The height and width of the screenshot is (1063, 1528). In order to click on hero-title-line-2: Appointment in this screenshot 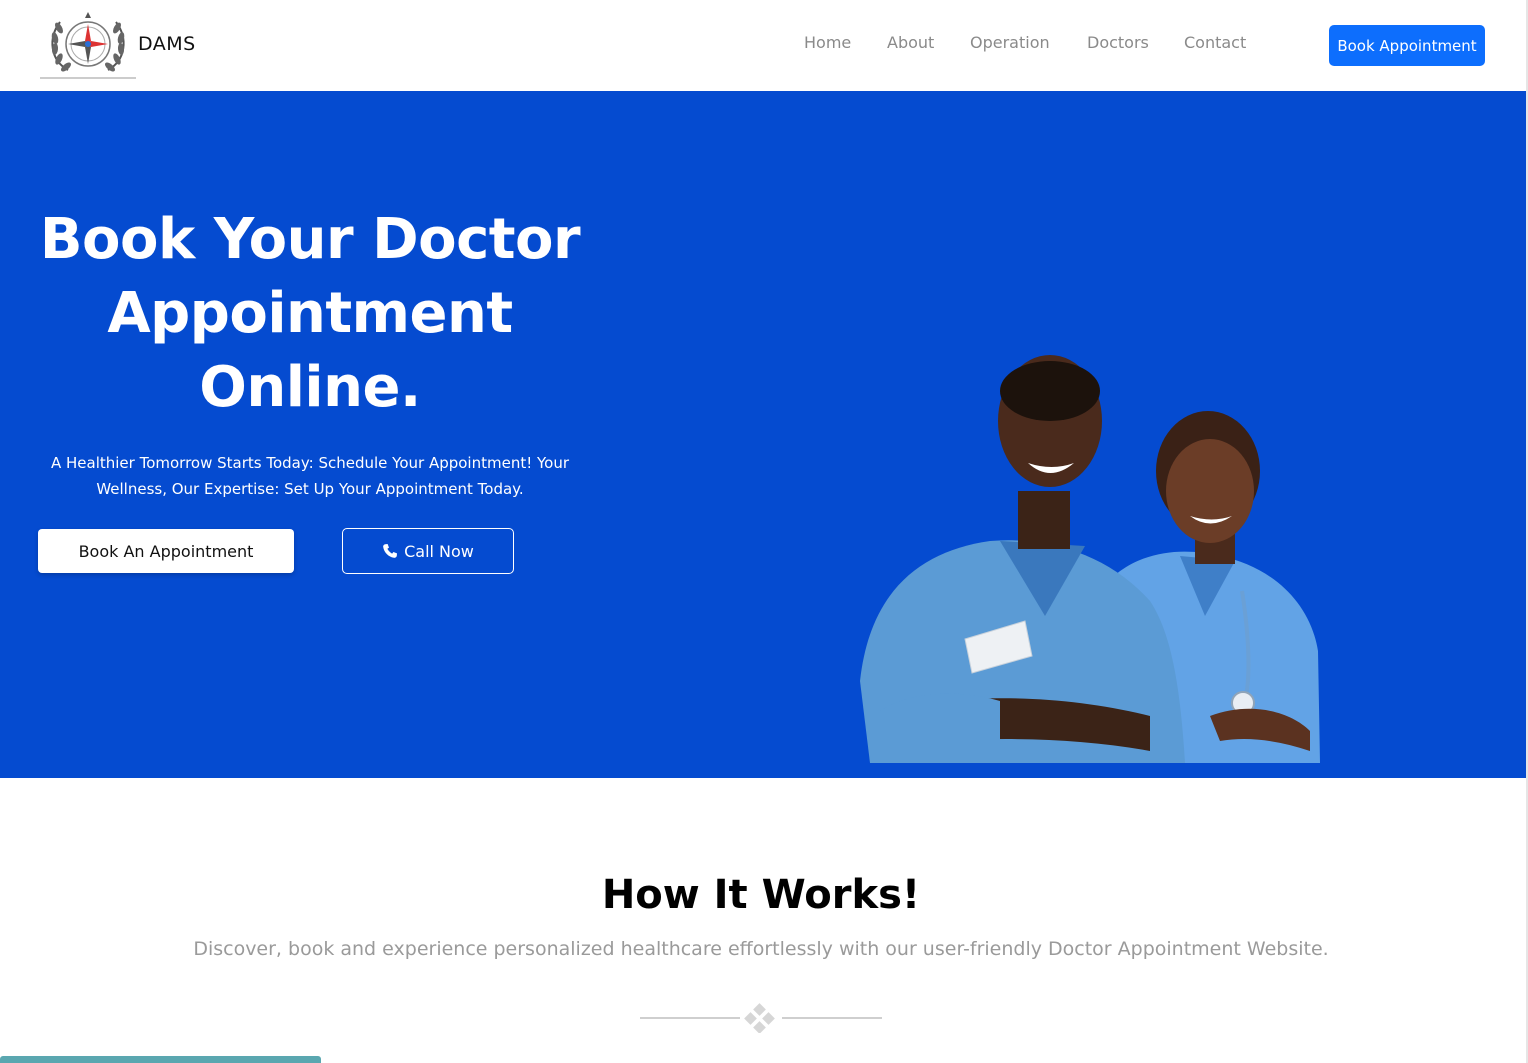, I will do `click(310, 313)`.